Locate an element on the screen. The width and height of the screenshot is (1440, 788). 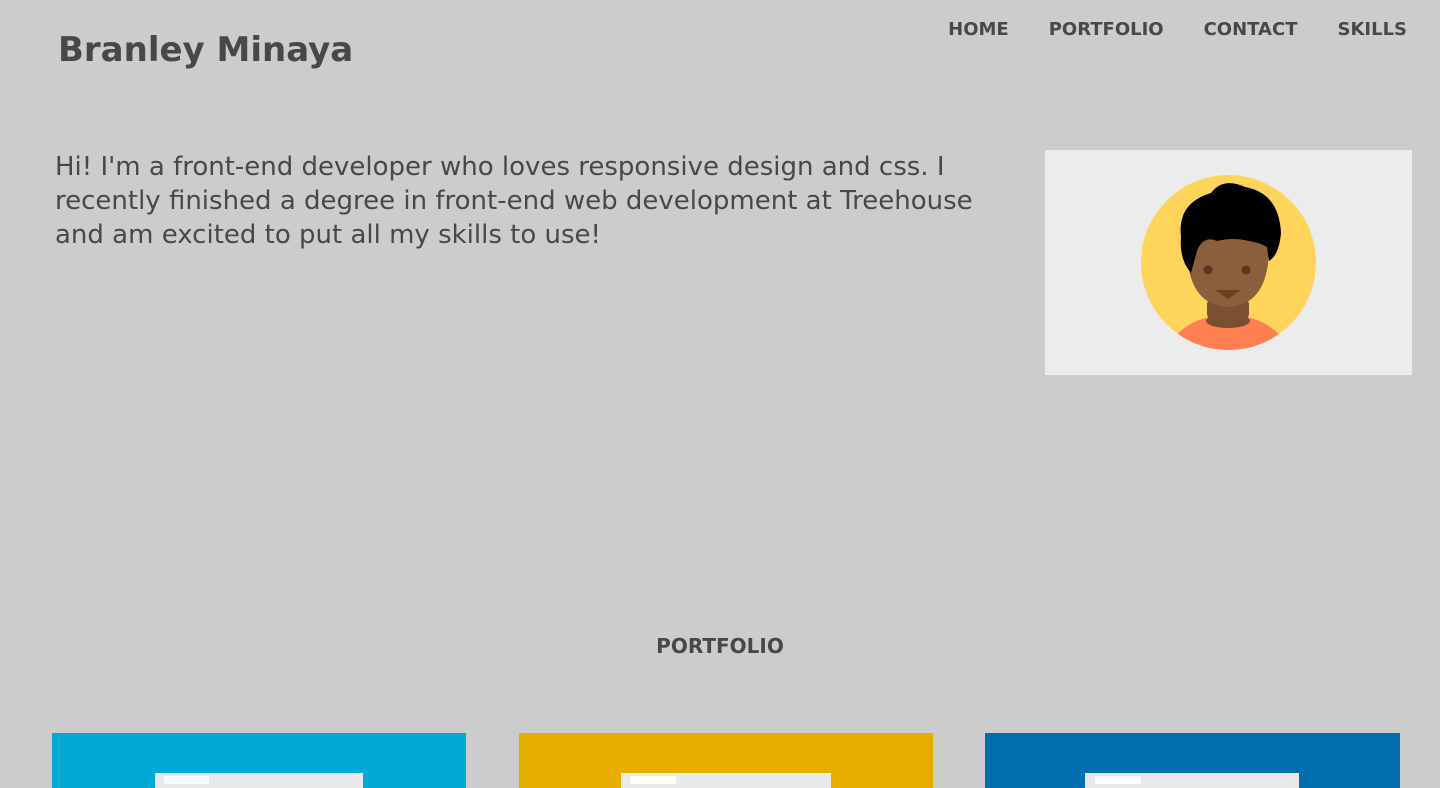
nav-skills-link: SKILLS is located at coordinates (1372, 30).